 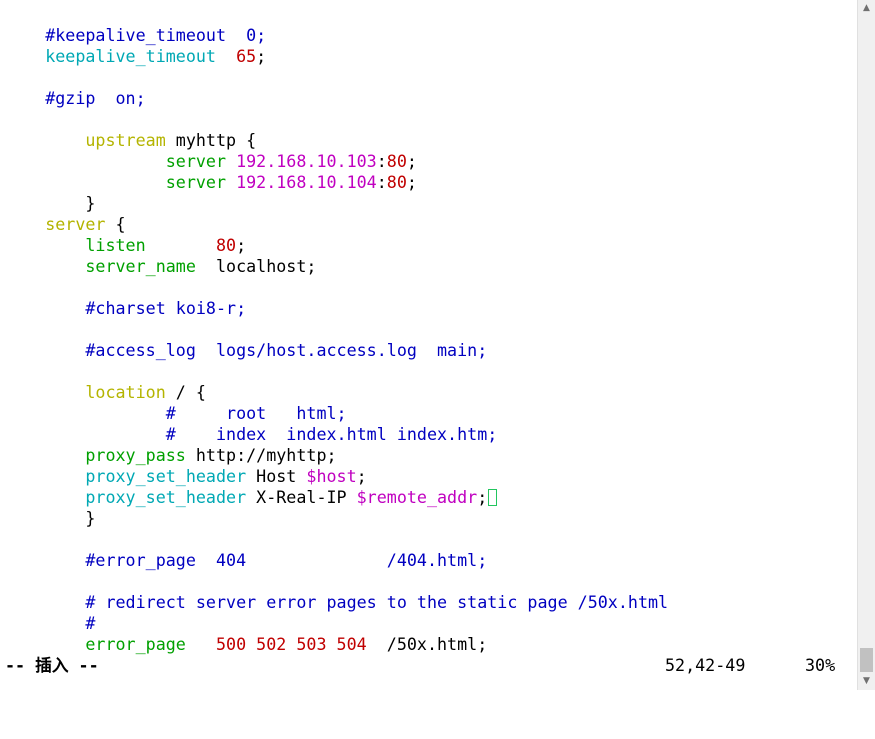 I want to click on code-line: #error_page 404 /404.html;, so click(x=246, y=560).